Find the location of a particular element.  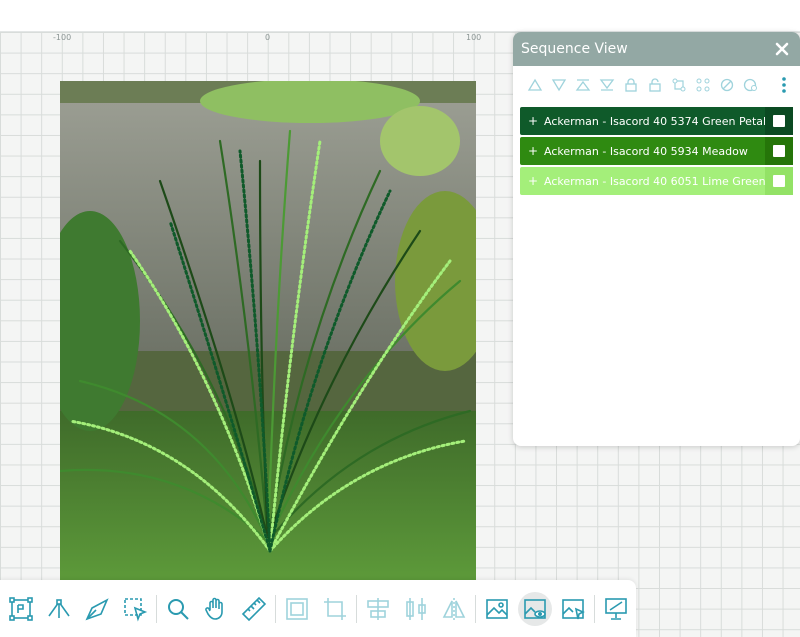

thread-label: Ackerman - Isacord 40 5374 Green Petal is located at coordinates (654, 121).